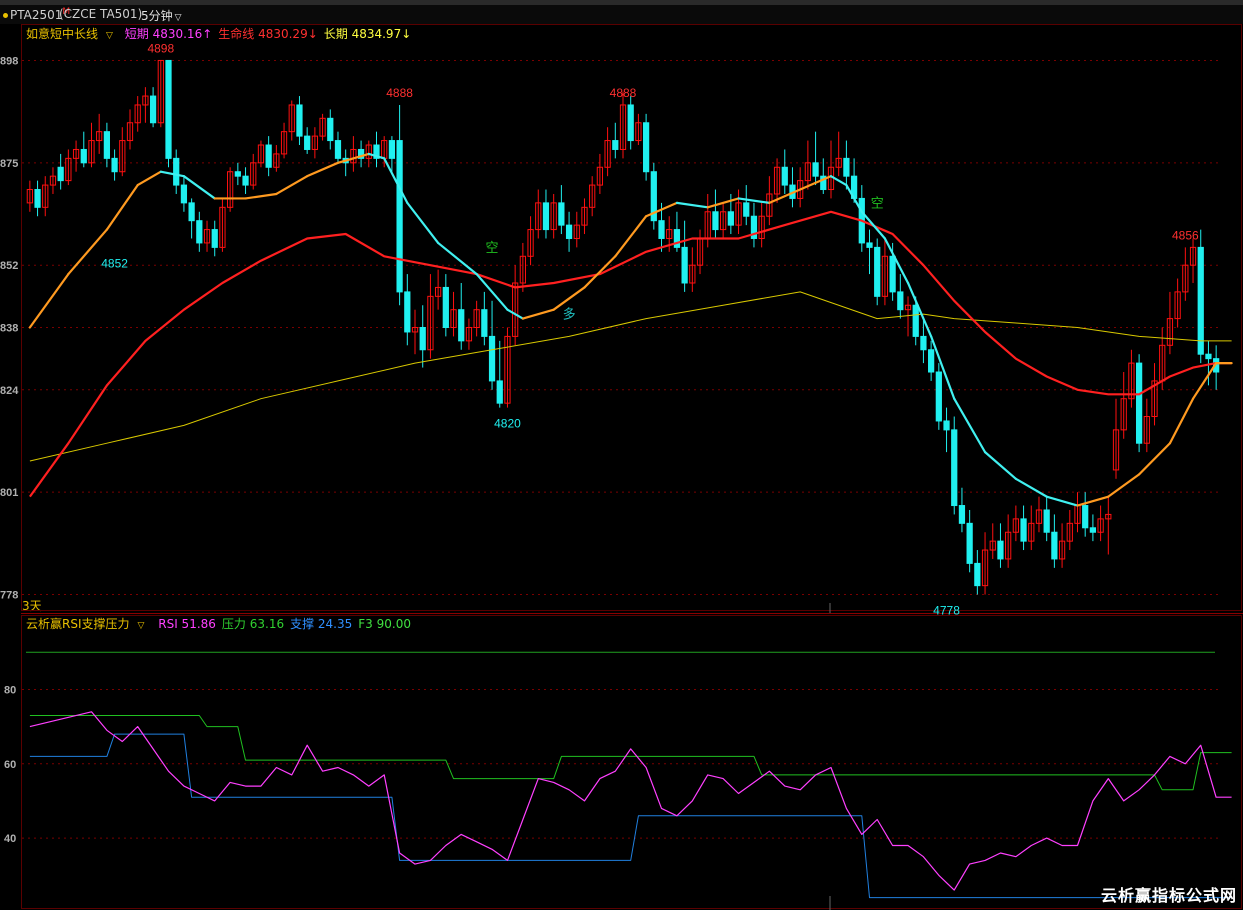 Image resolution: width=1243 pixels, height=910 pixels. I want to click on sub-y-tick-label: 60, so click(10, 765).